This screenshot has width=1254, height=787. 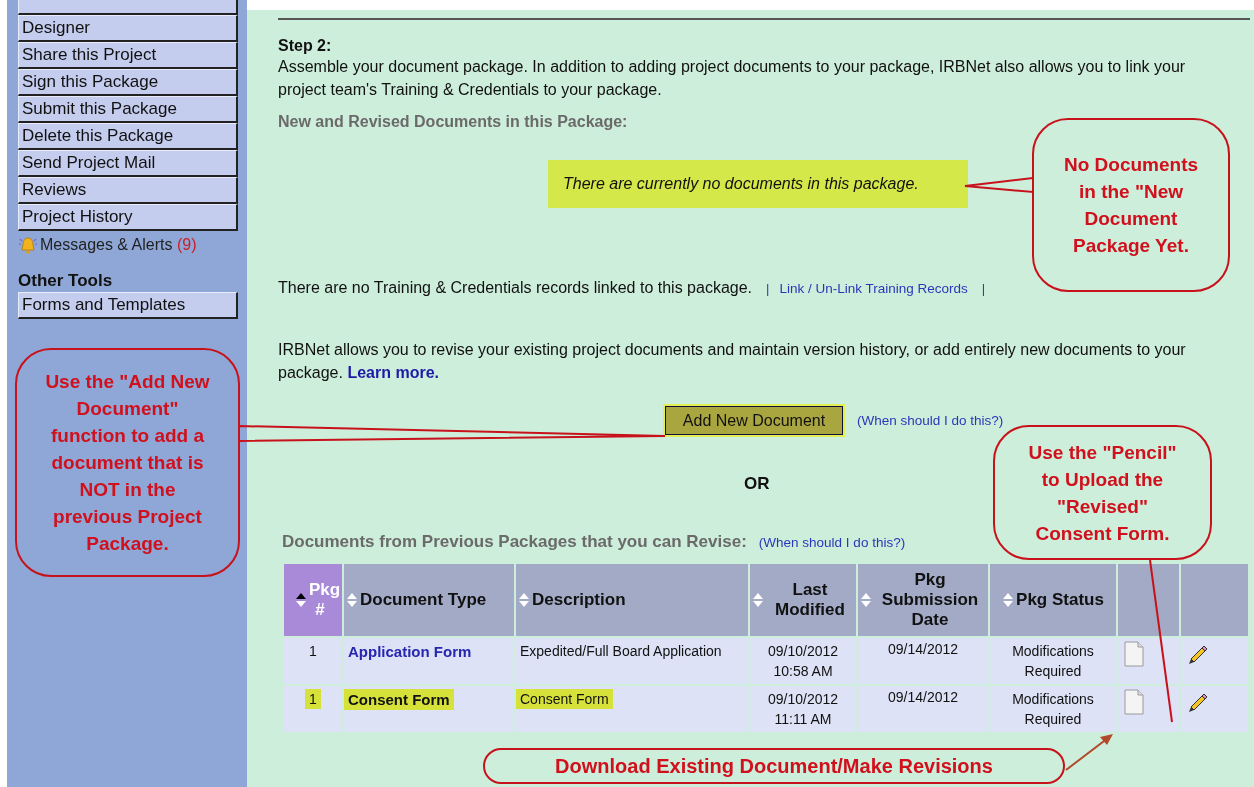 What do you see at coordinates (514, 542) in the screenshot?
I see `section-heading: Documents from Previous Packages that you can Revise:` at bounding box center [514, 542].